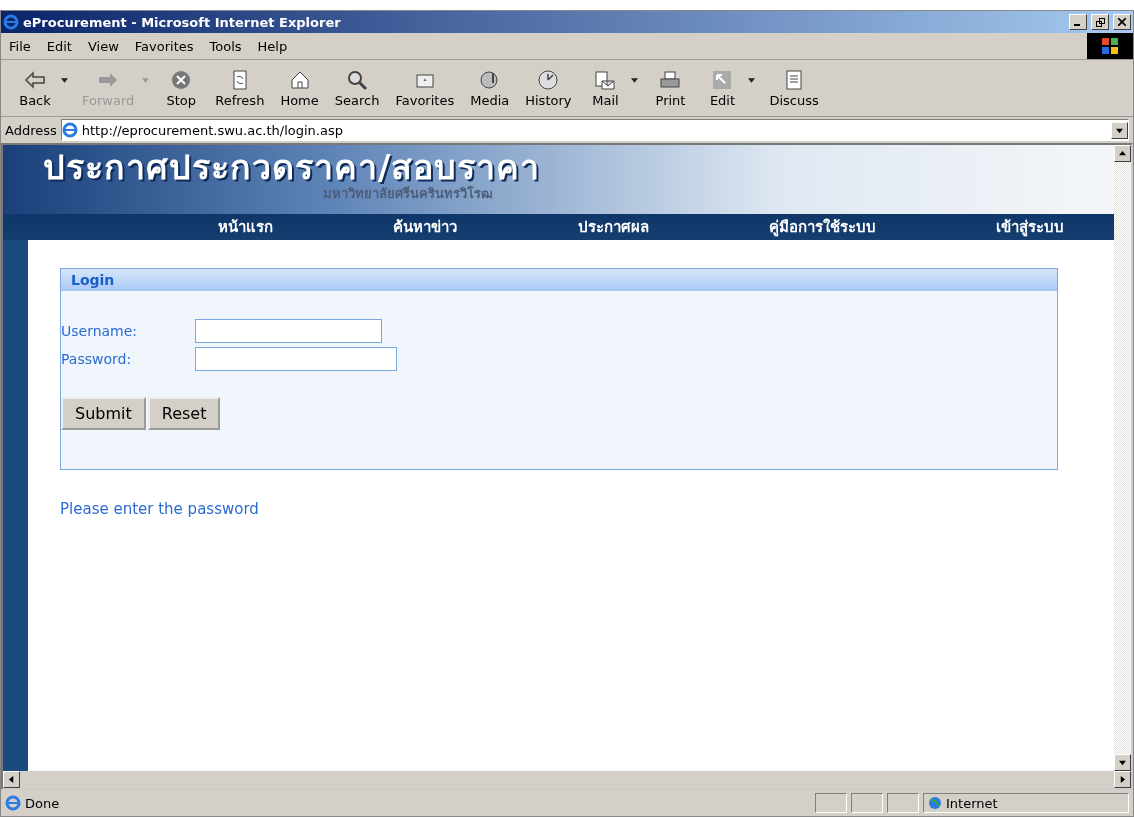 The image size is (1134, 817). What do you see at coordinates (93, 280) in the screenshot?
I see `panel-title: Login` at bounding box center [93, 280].